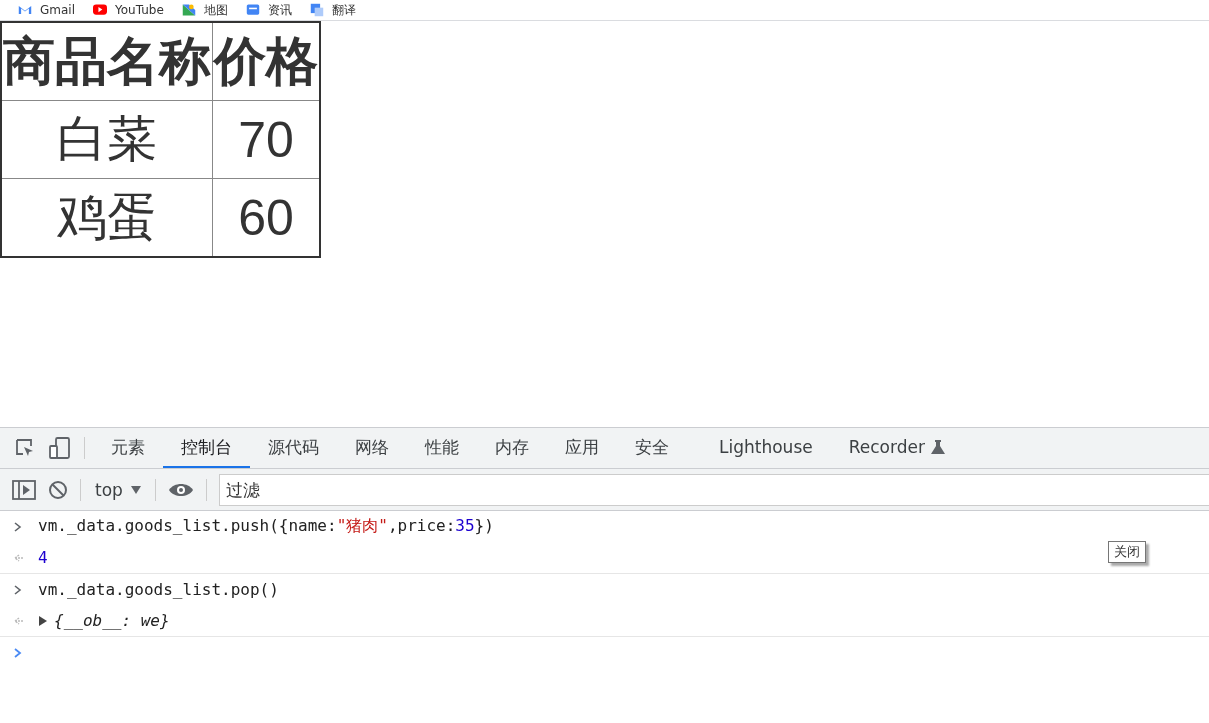 The height and width of the screenshot is (723, 1209). Describe the element at coordinates (58, 489) in the screenshot. I see `clear-icon` at that location.